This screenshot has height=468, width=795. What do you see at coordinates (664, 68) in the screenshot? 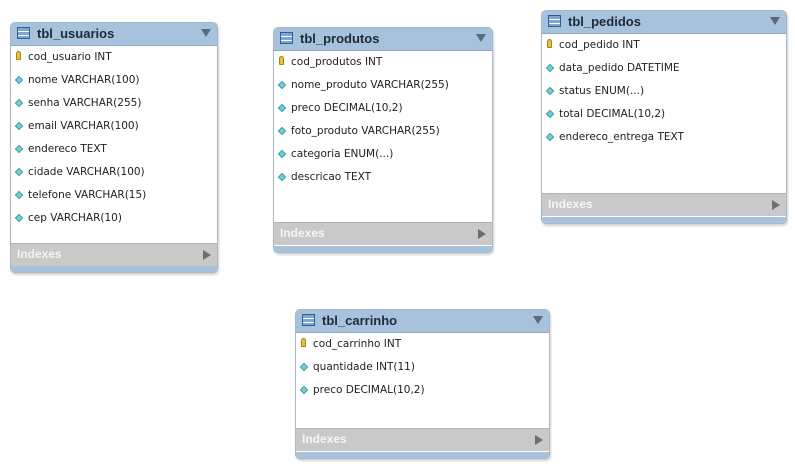
I see `column-row: data_pedido DATETIME` at bounding box center [664, 68].